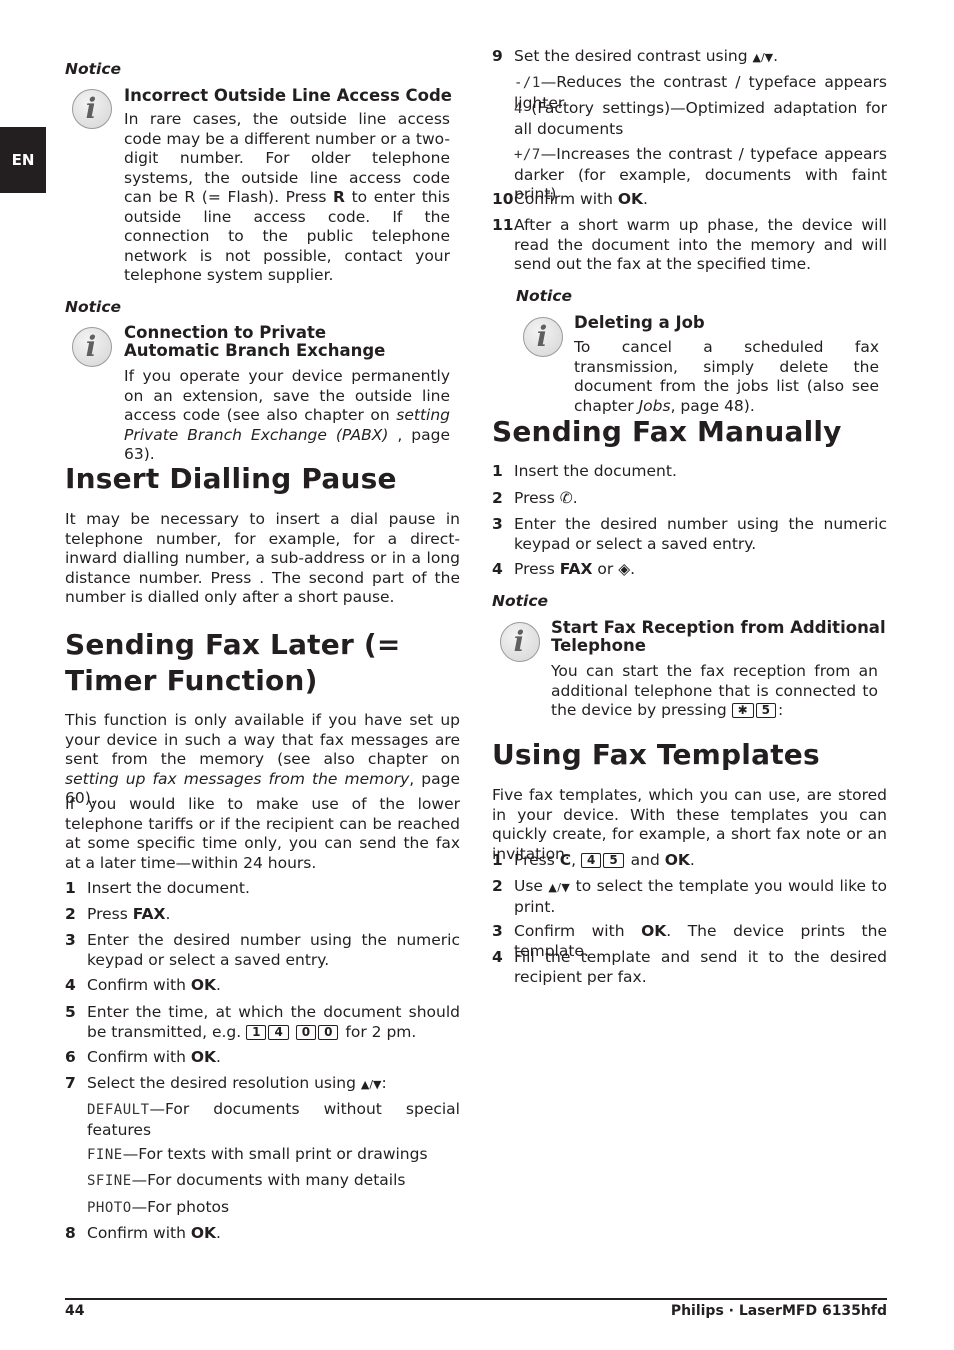 Image resolution: width=954 pixels, height=1350 pixels. I want to click on resolution-option: SFINE—For documents with many details, so click(246, 1180).